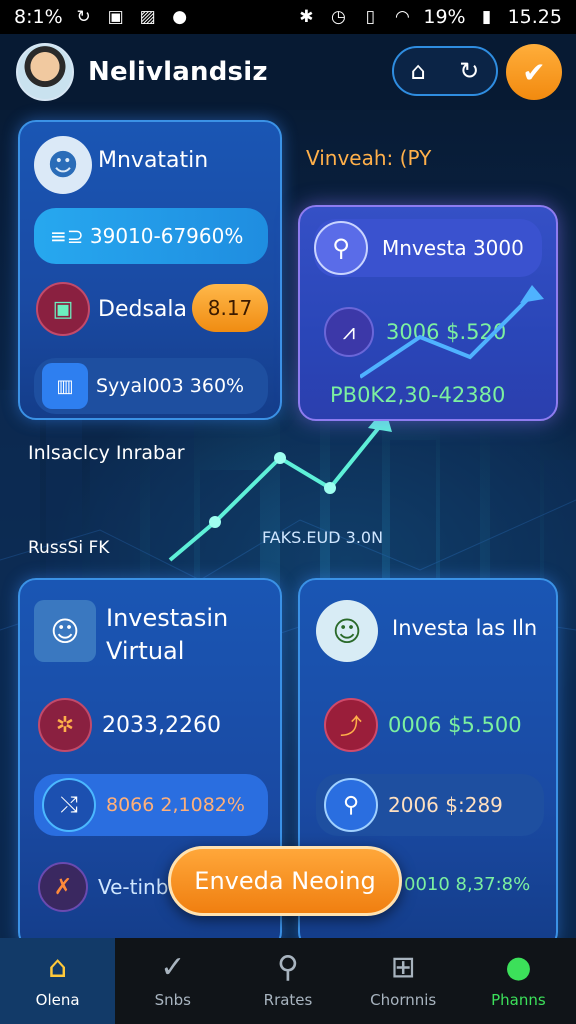 This screenshot has width=576, height=1024. I want to click on nav-label: Rrates, so click(288, 1000).